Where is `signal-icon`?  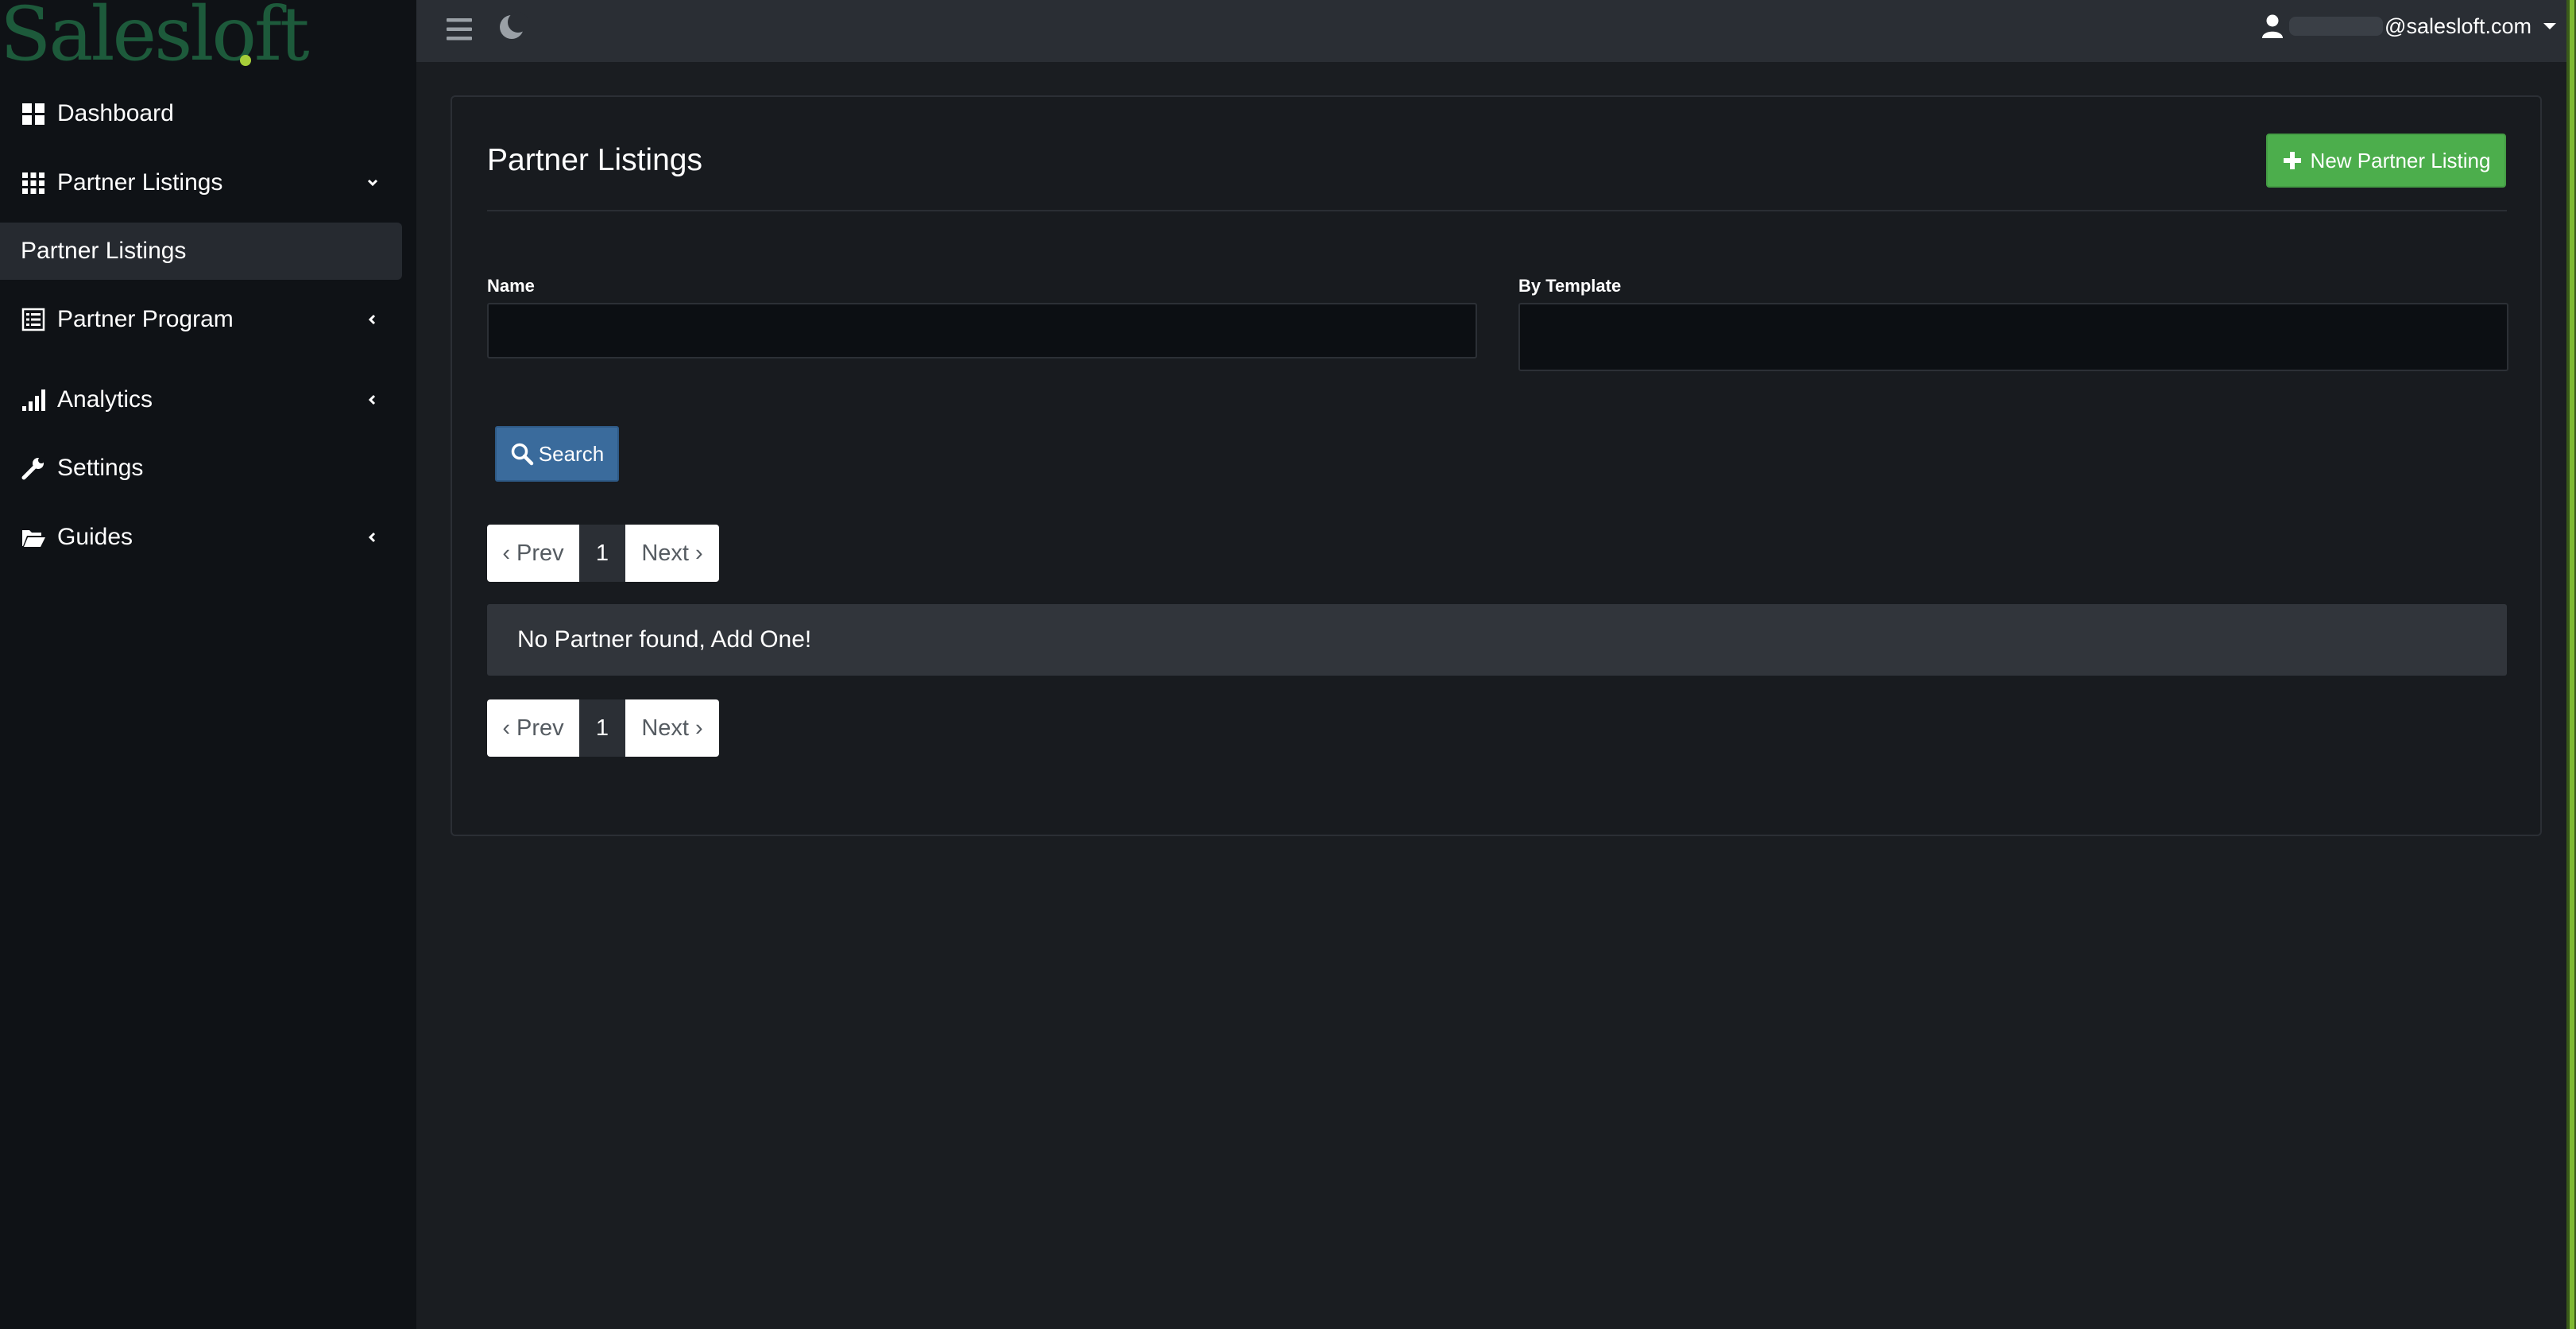 signal-icon is located at coordinates (33, 400).